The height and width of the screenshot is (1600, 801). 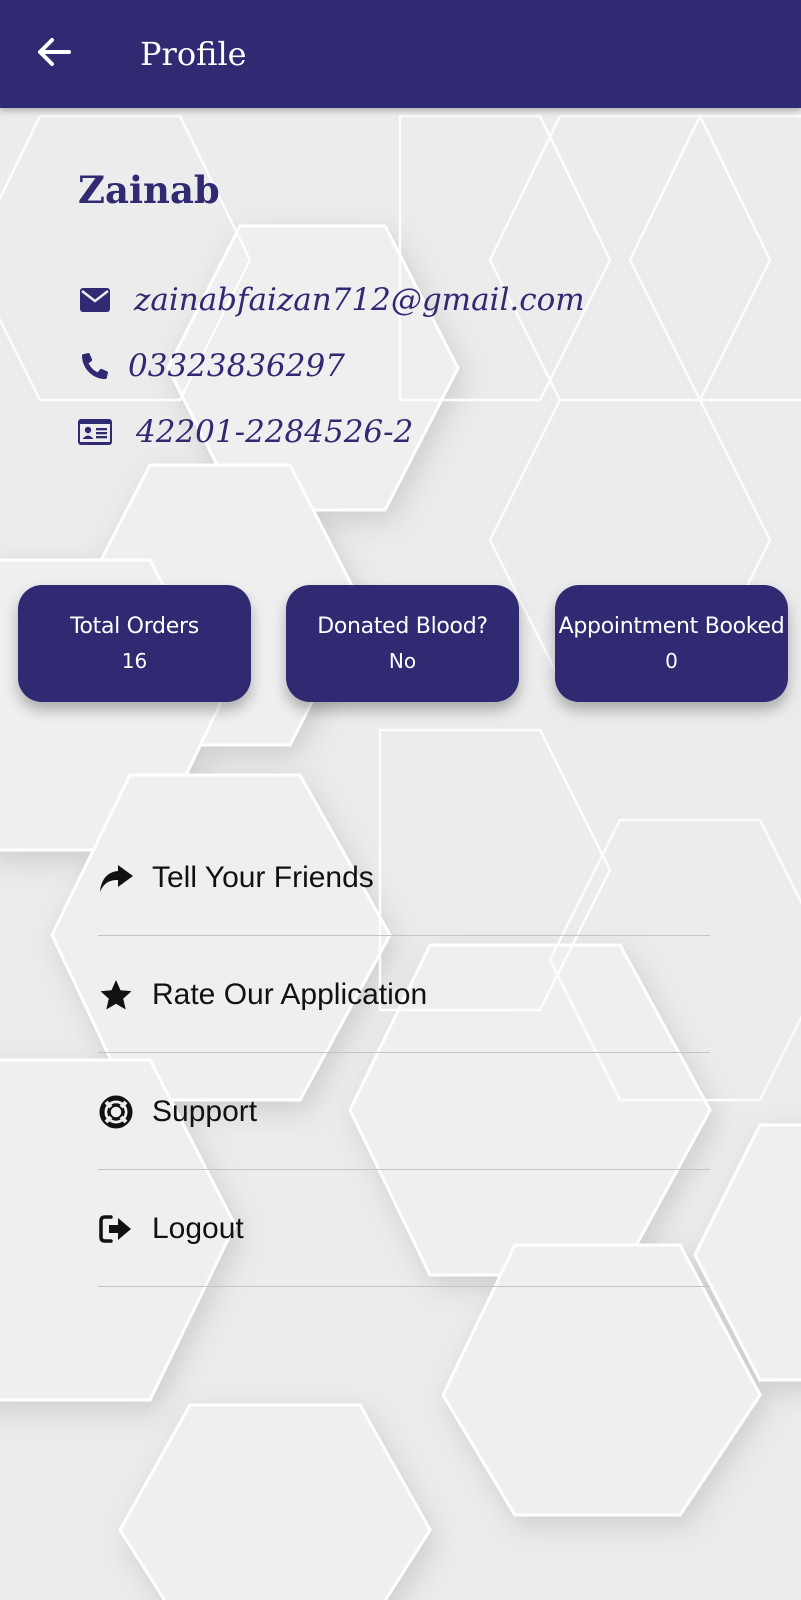 What do you see at coordinates (205, 1111) in the screenshot?
I see `menu-item-label: Support` at bounding box center [205, 1111].